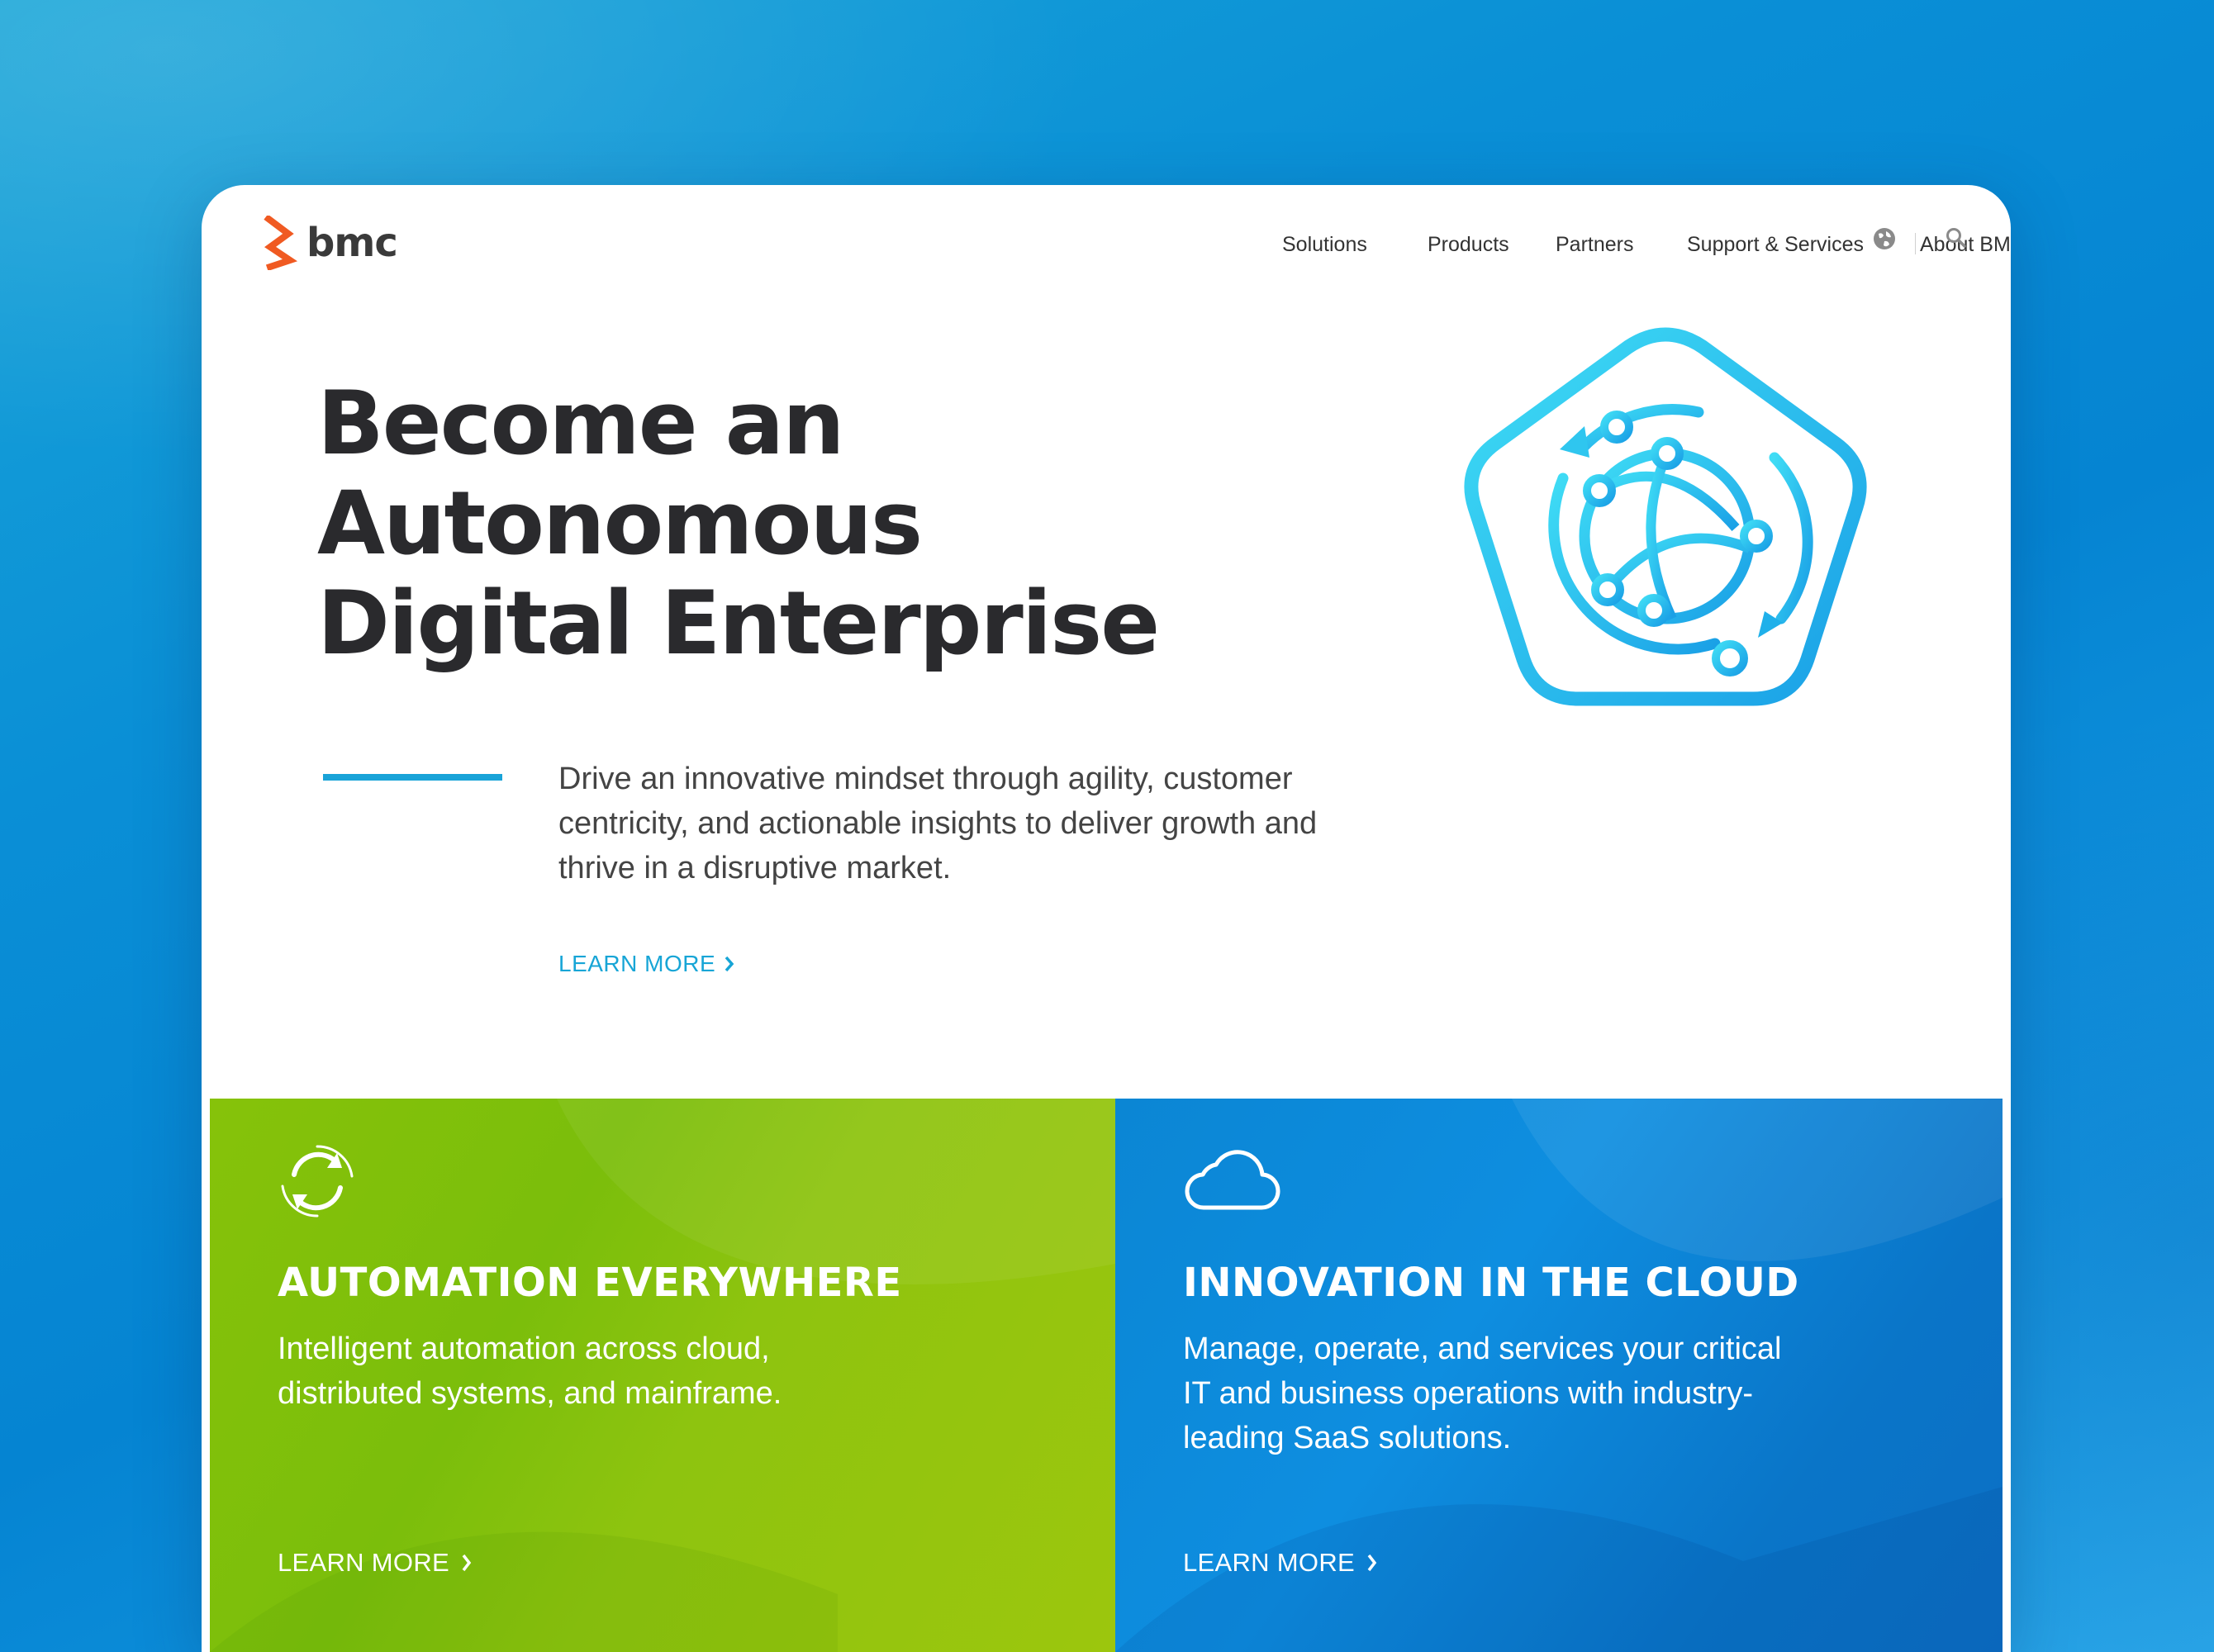 This screenshot has height=1652, width=2214. I want to click on bmc-logo: bmc, so click(331, 243).